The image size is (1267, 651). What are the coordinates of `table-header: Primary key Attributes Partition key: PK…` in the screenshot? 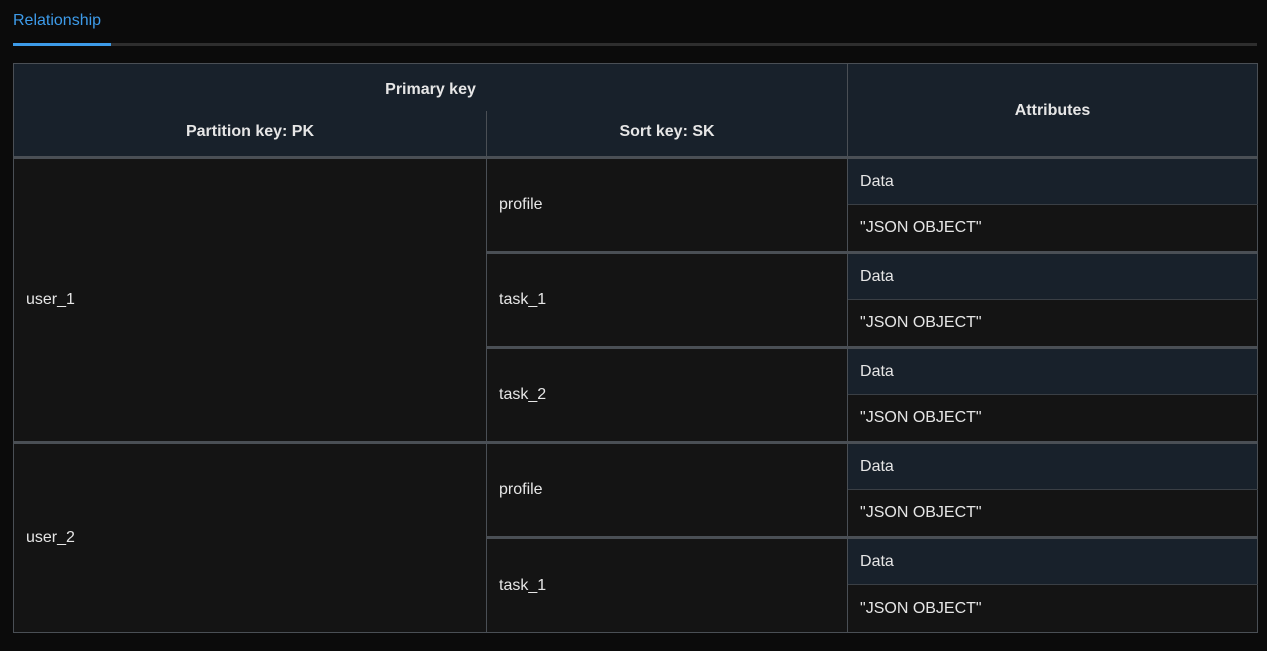 It's located at (635, 111).